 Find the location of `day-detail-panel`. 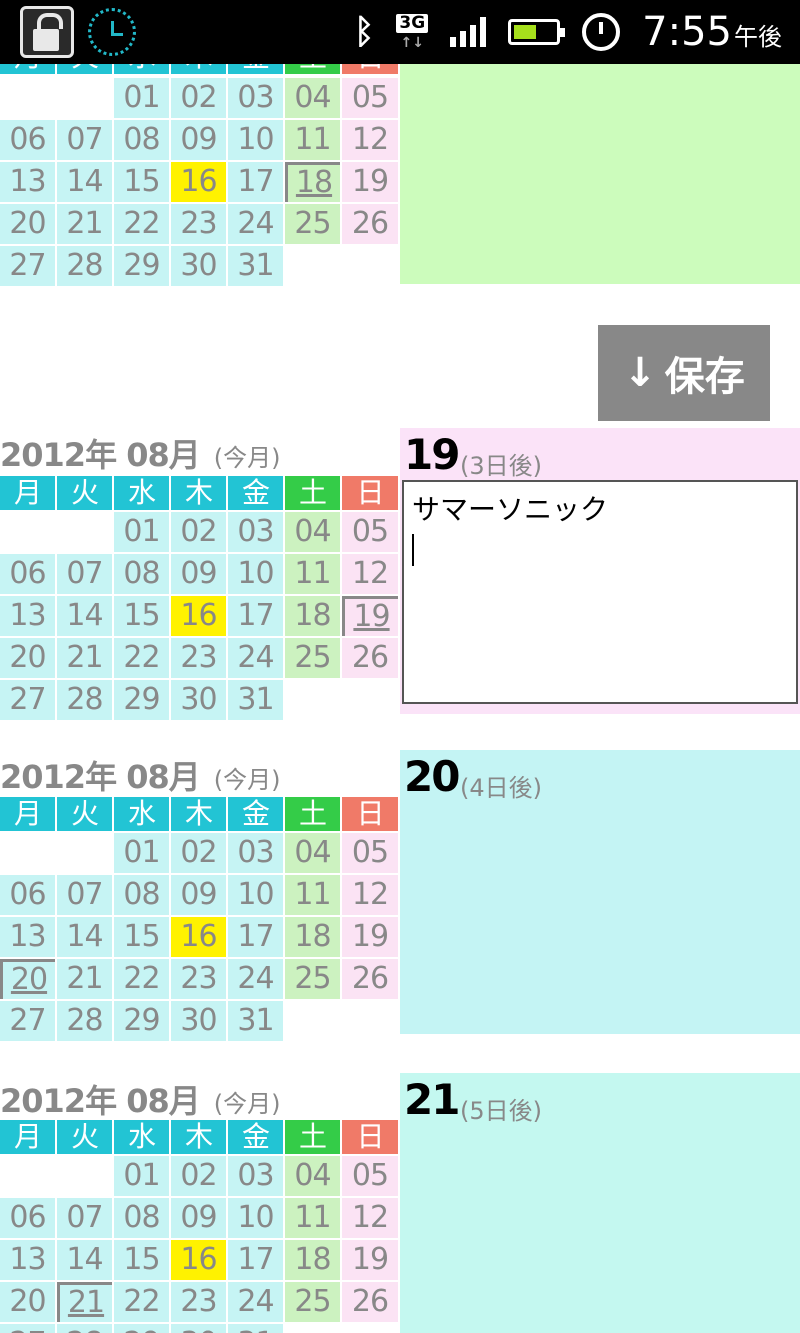

day-detail-panel is located at coordinates (600, 174).